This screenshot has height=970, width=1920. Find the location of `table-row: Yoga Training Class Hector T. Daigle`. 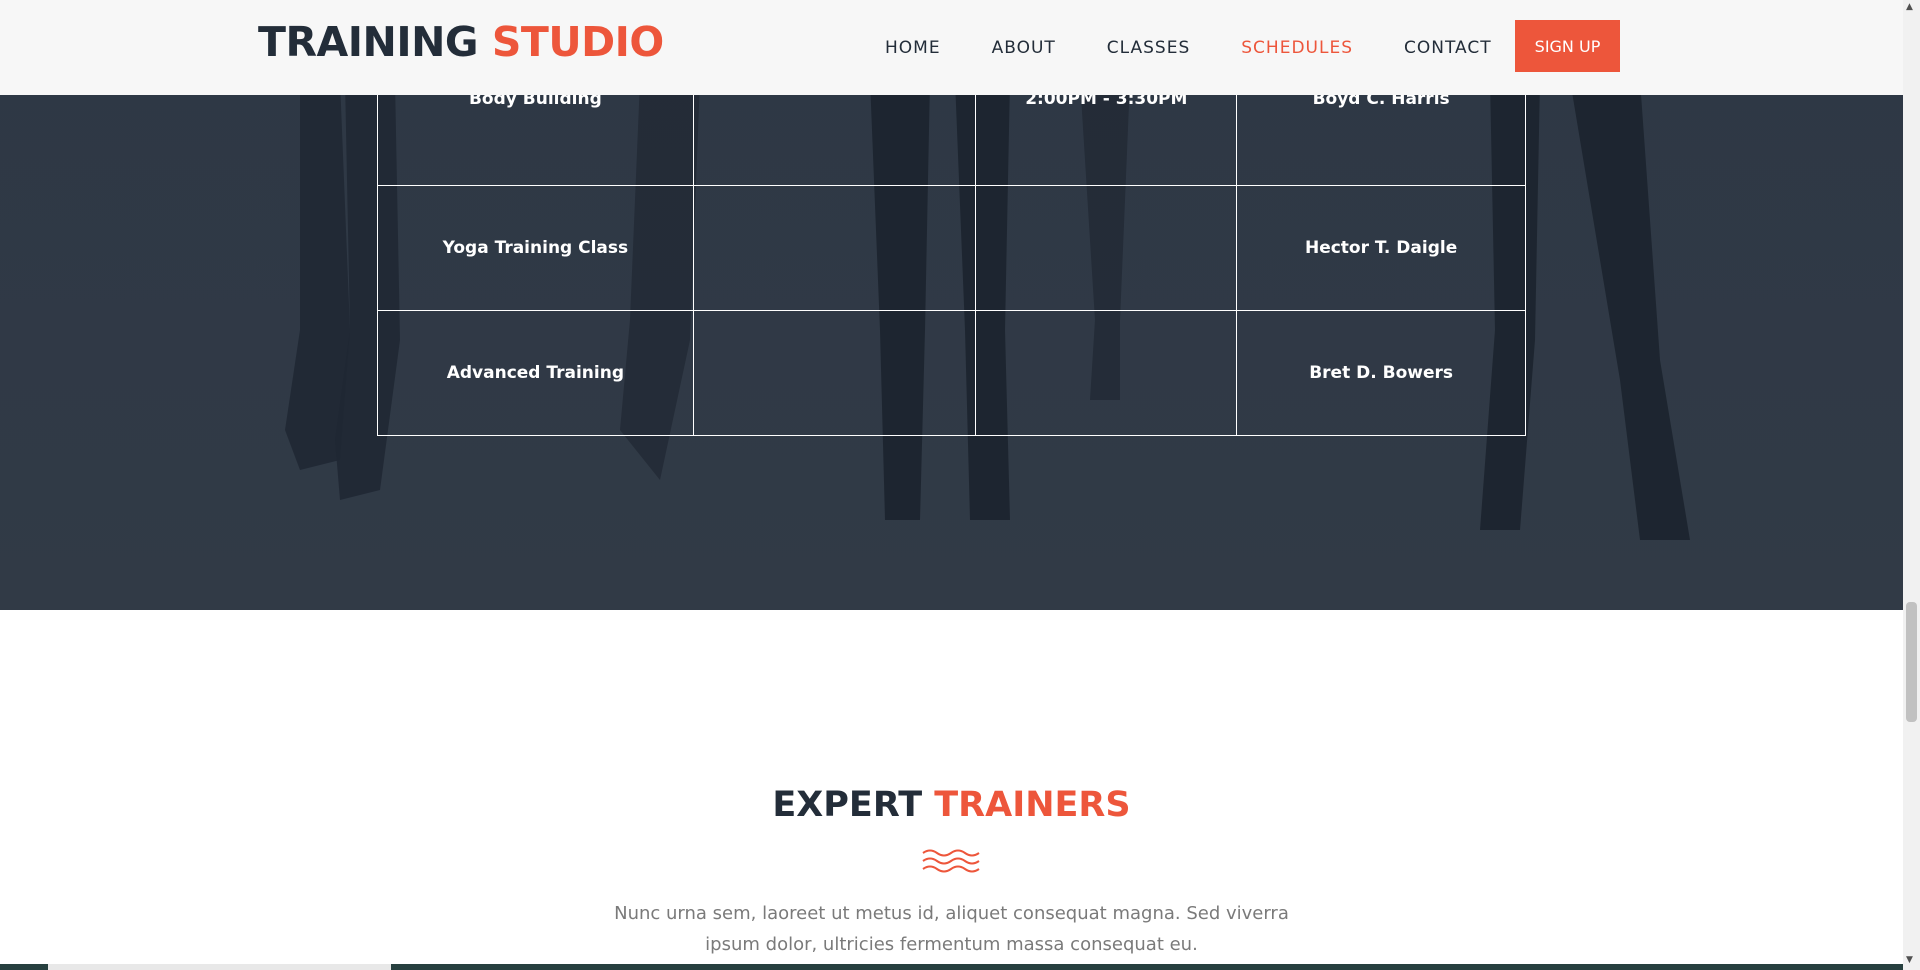

table-row: Yoga Training Class Hector T. Daigle is located at coordinates (951, 248).